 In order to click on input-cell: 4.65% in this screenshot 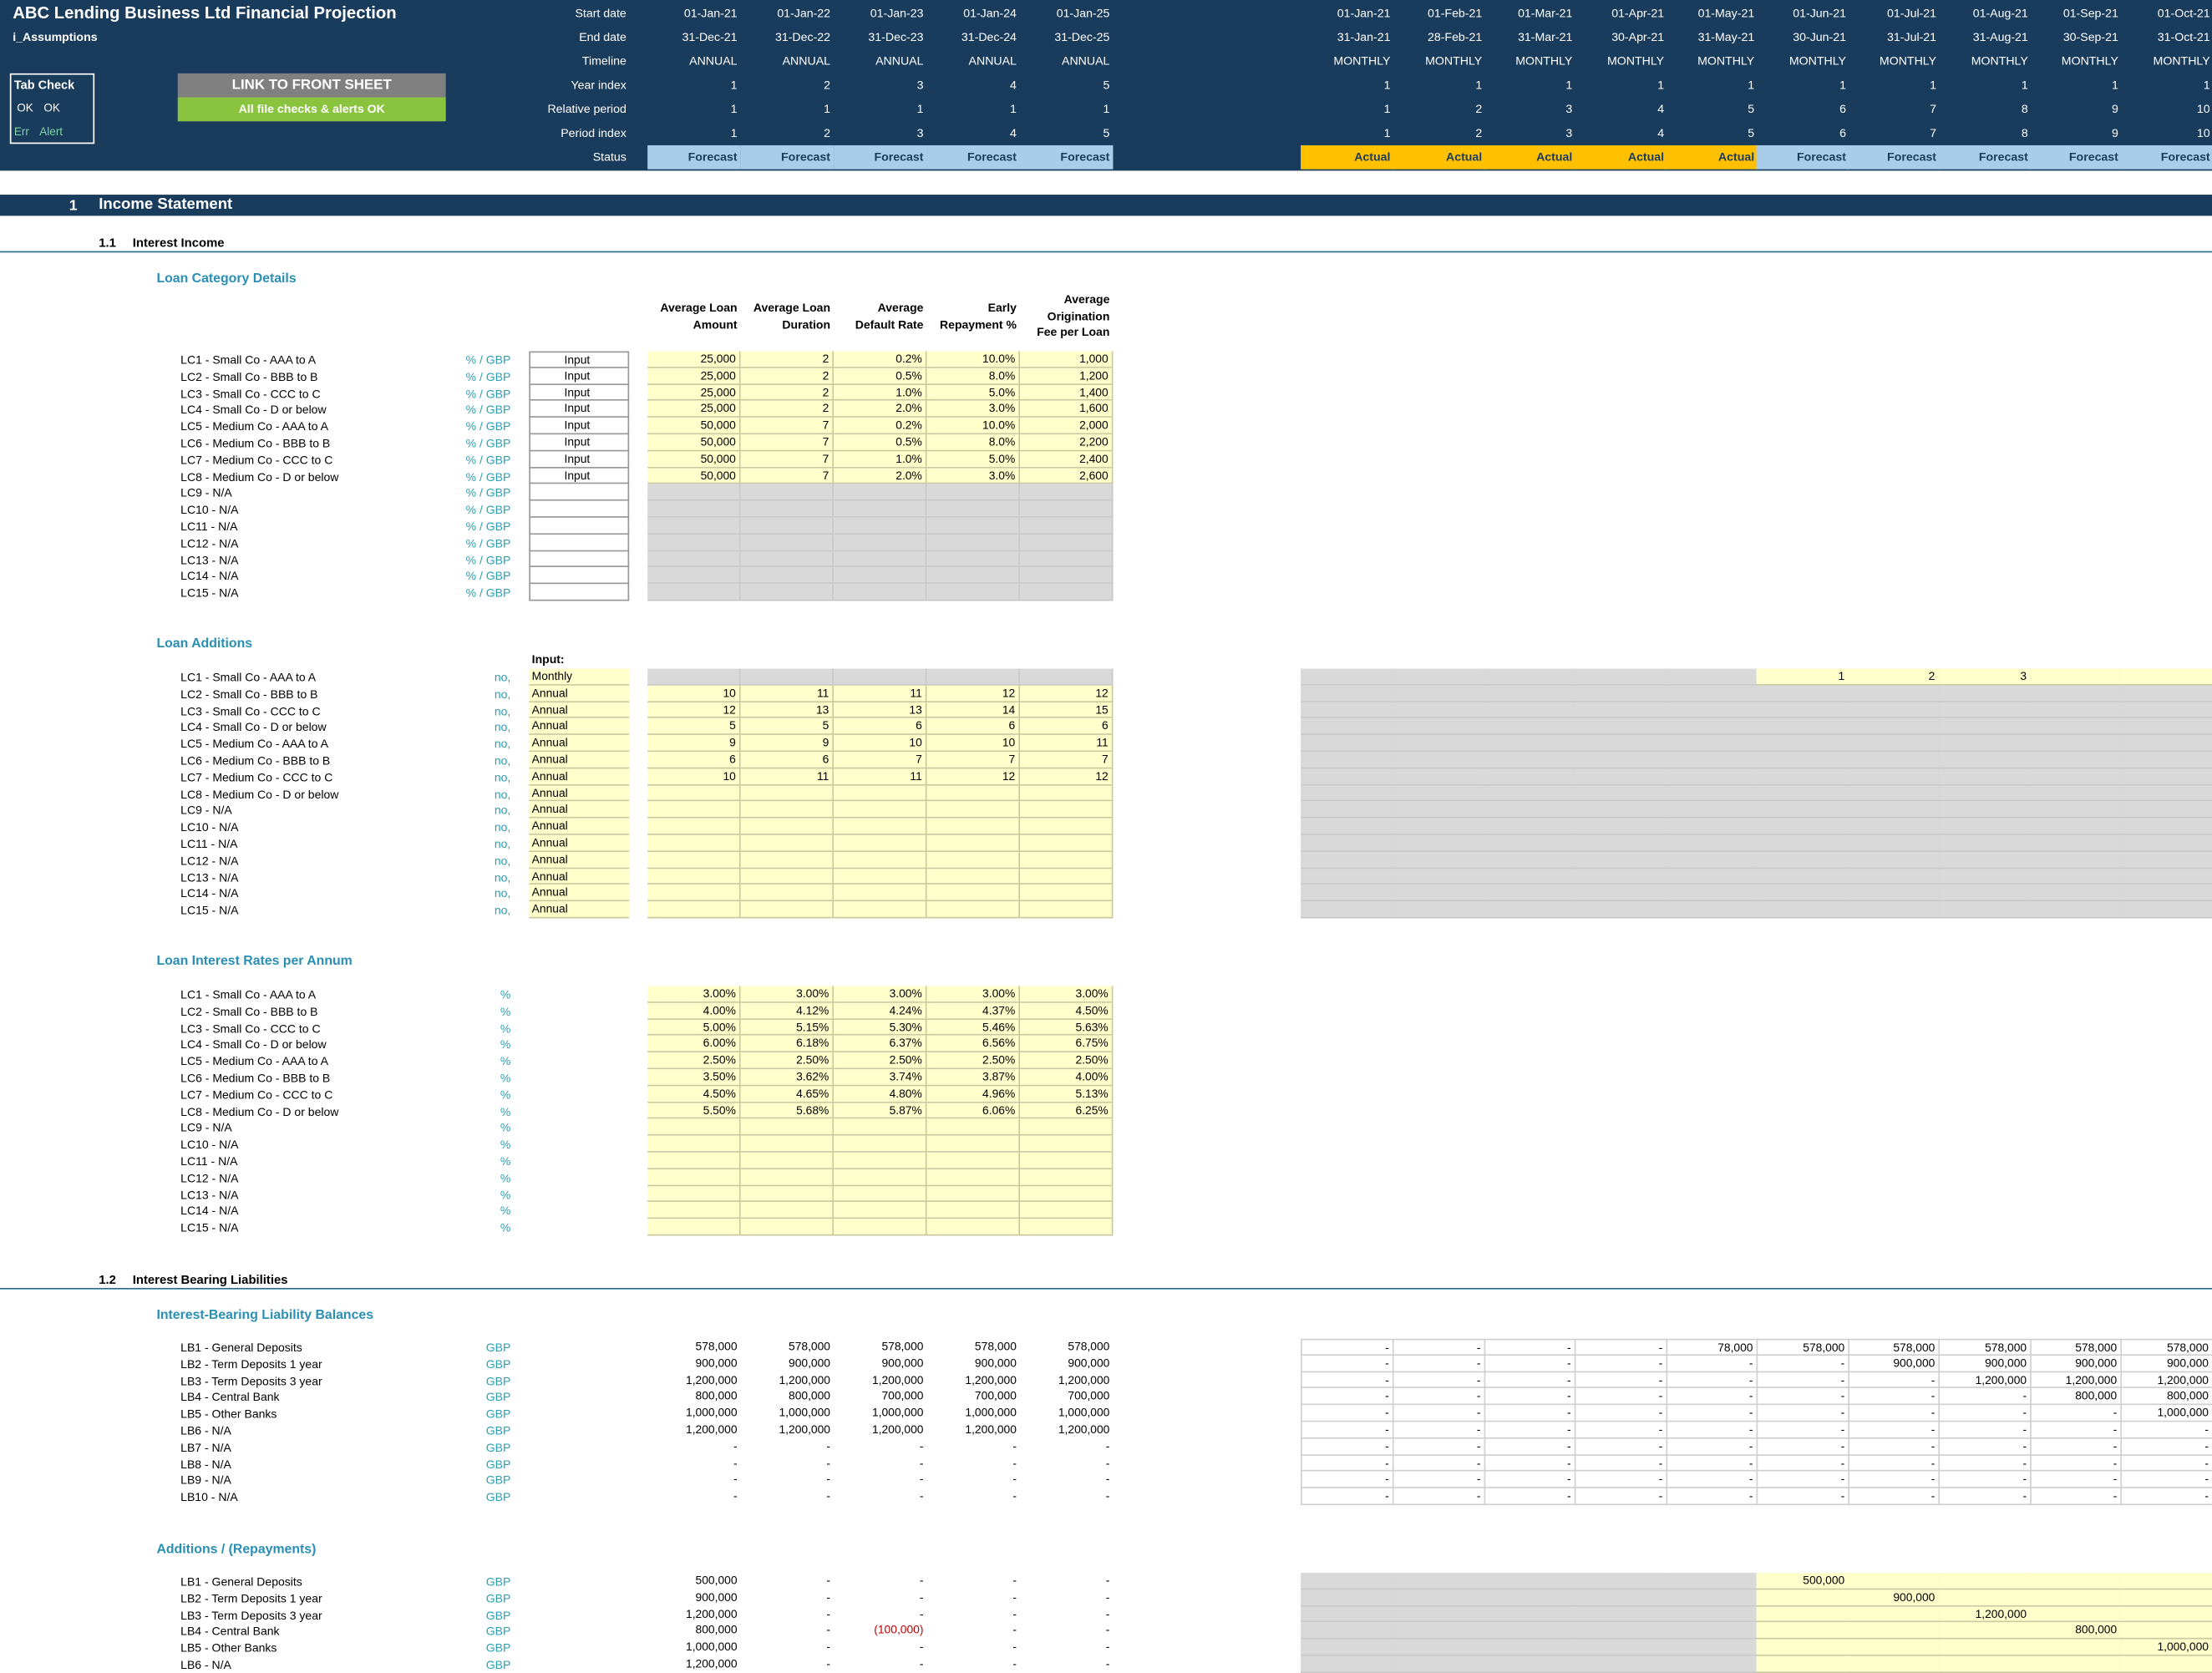, I will do `click(787, 1094)`.